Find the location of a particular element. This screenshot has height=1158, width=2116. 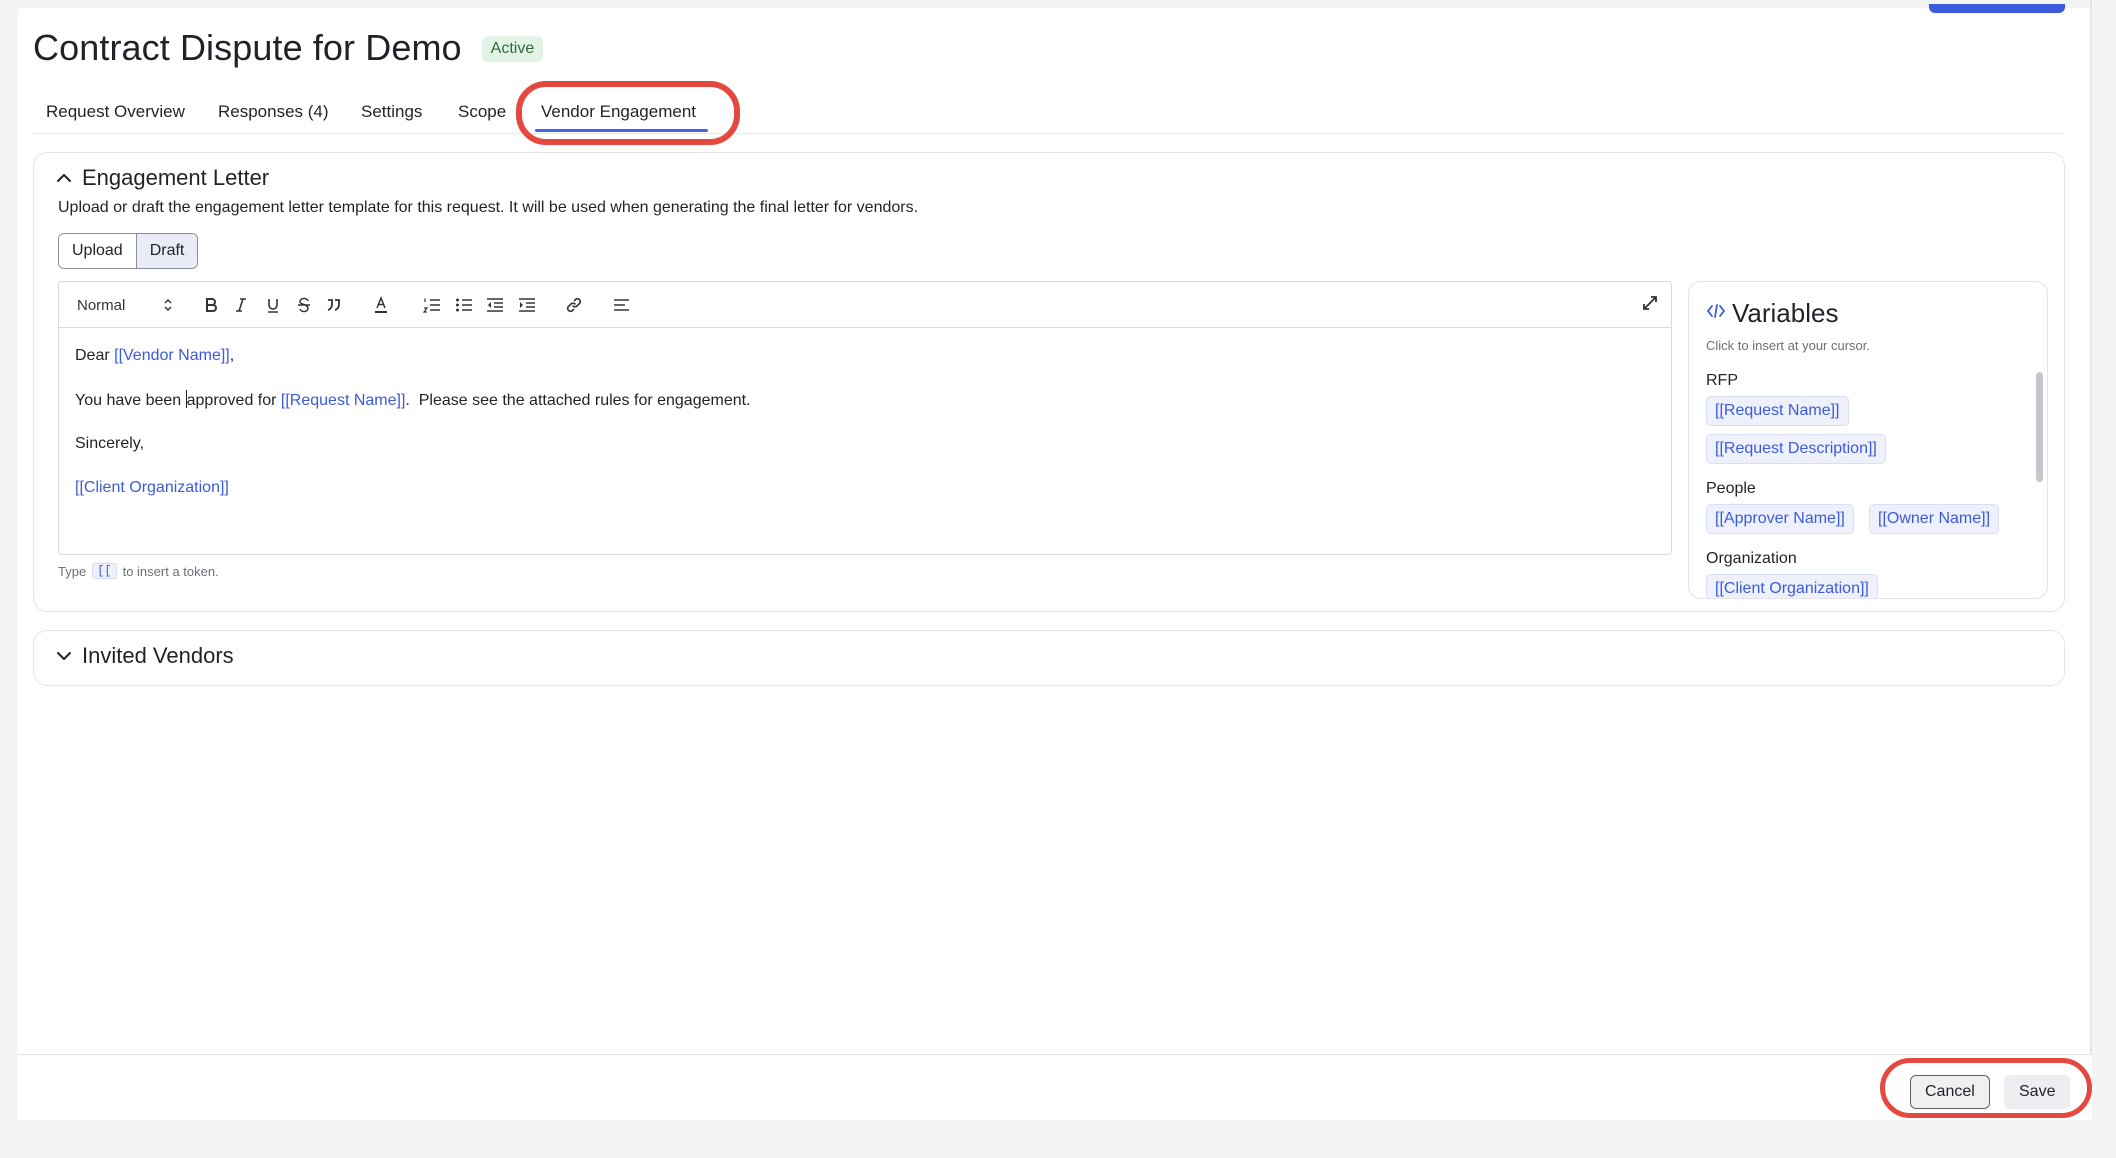

blockquote-icon is located at coordinates (334, 305).